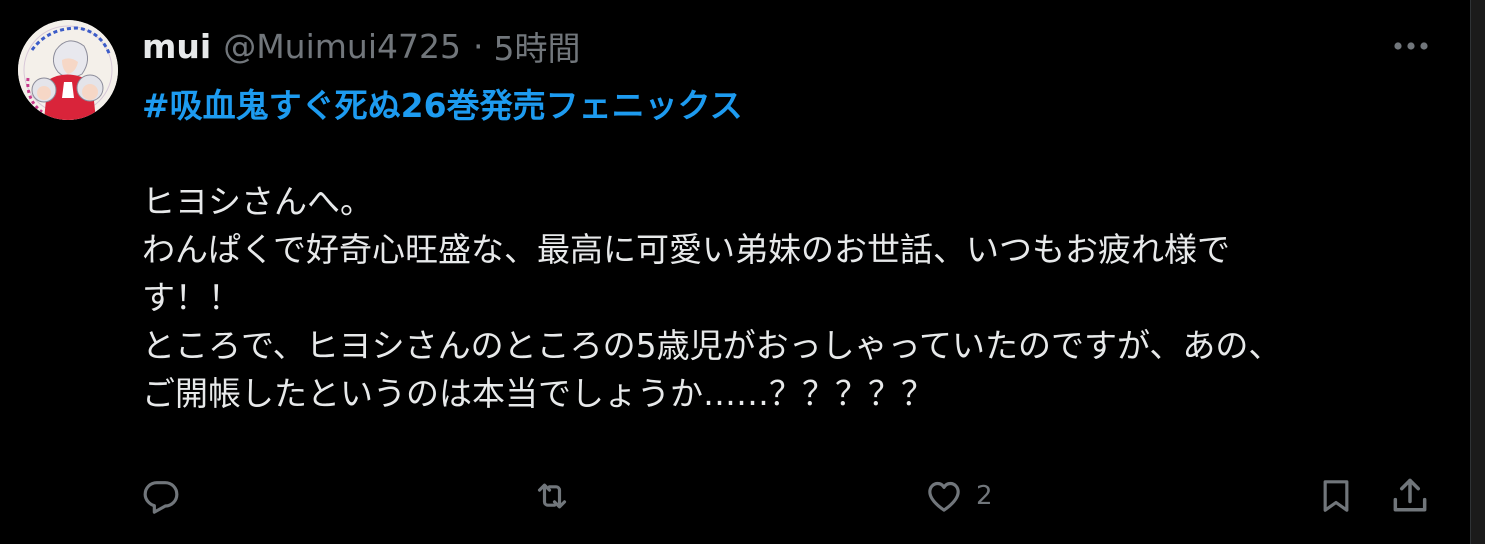  I want to click on tweet-line: ところで、ヒヨシさんのところの5歳児がおっしゃっていたのですが、あの、, so click(712, 345).